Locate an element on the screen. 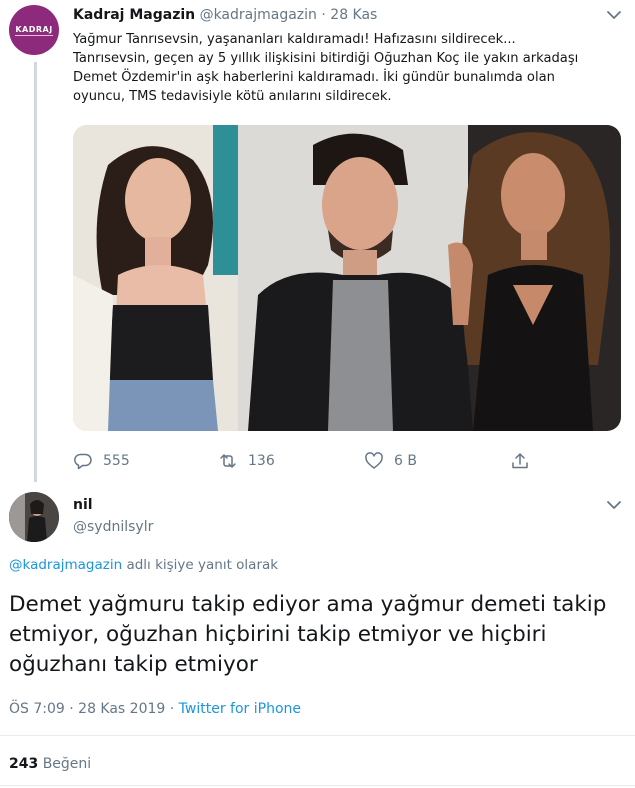 The height and width of the screenshot is (788, 635). reply-icon is located at coordinates (83, 461).